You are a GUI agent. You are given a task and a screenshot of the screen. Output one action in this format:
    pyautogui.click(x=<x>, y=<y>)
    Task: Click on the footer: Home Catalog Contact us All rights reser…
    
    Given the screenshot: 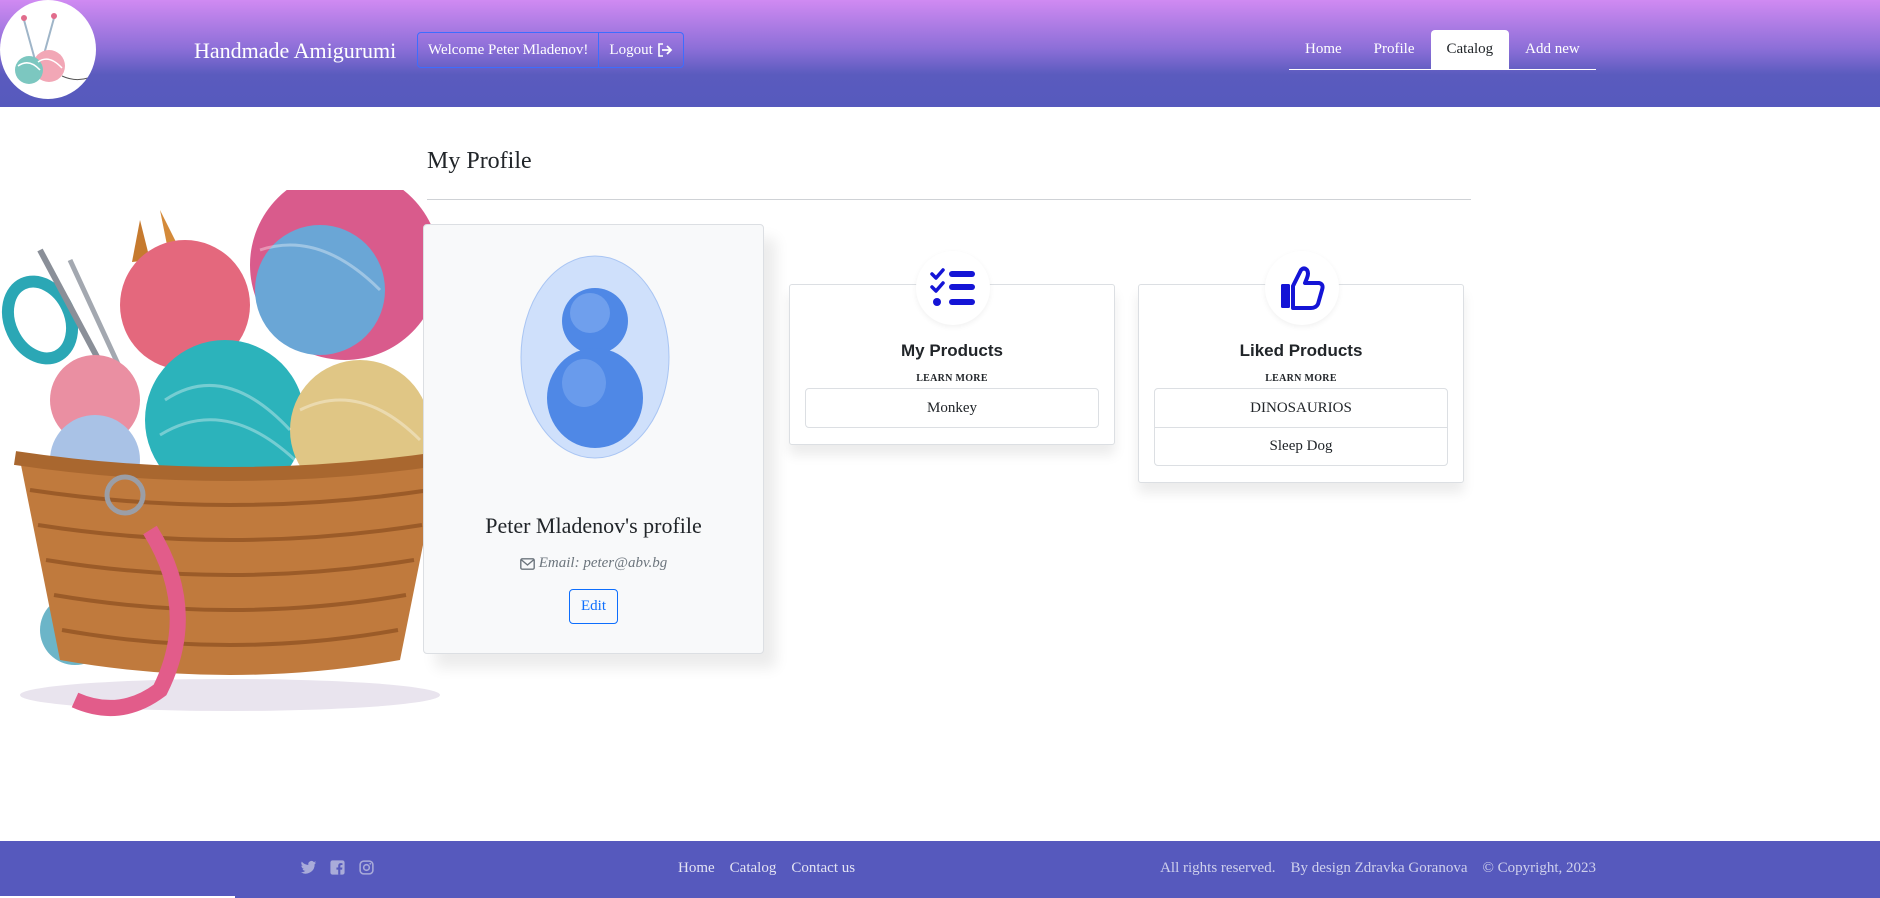 What is the action you would take?
    pyautogui.click(x=940, y=869)
    